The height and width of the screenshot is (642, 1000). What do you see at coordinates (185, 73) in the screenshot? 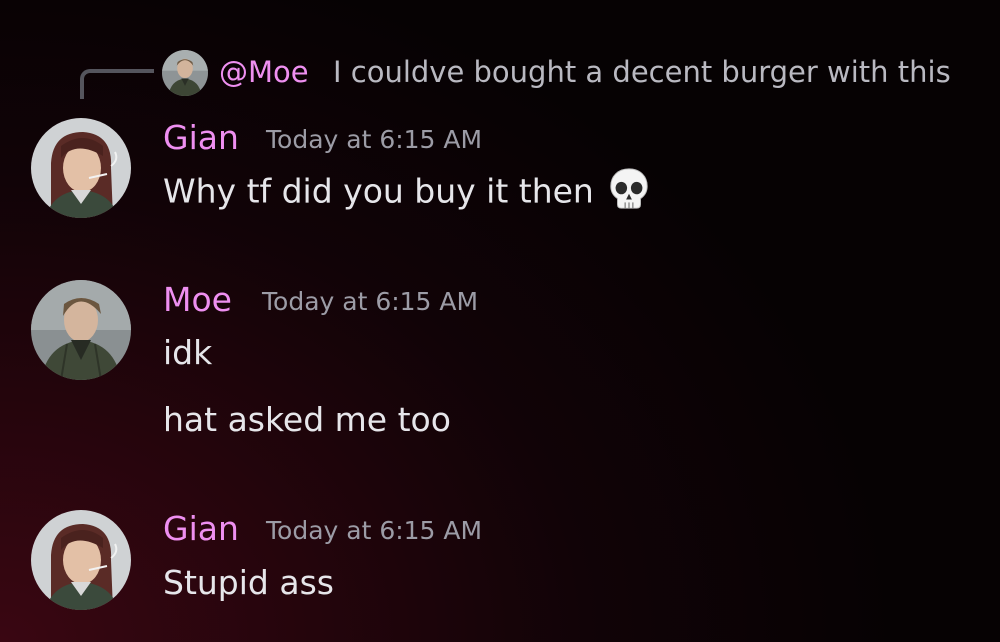
I see `reply-avatar-moe` at bounding box center [185, 73].